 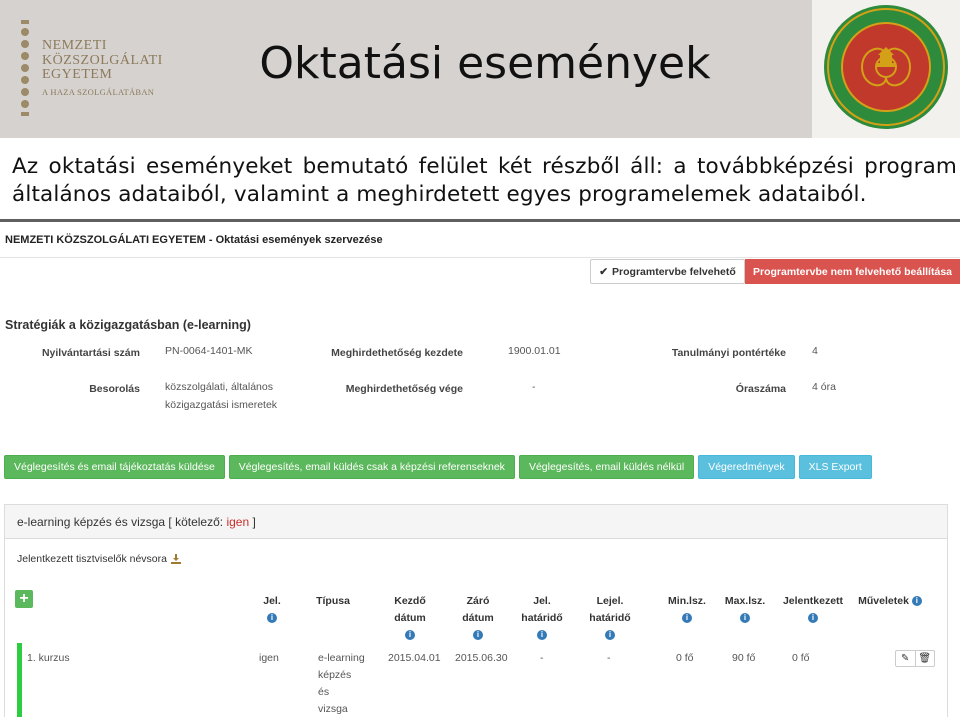 I want to click on plus-icon: +, so click(x=24, y=598).